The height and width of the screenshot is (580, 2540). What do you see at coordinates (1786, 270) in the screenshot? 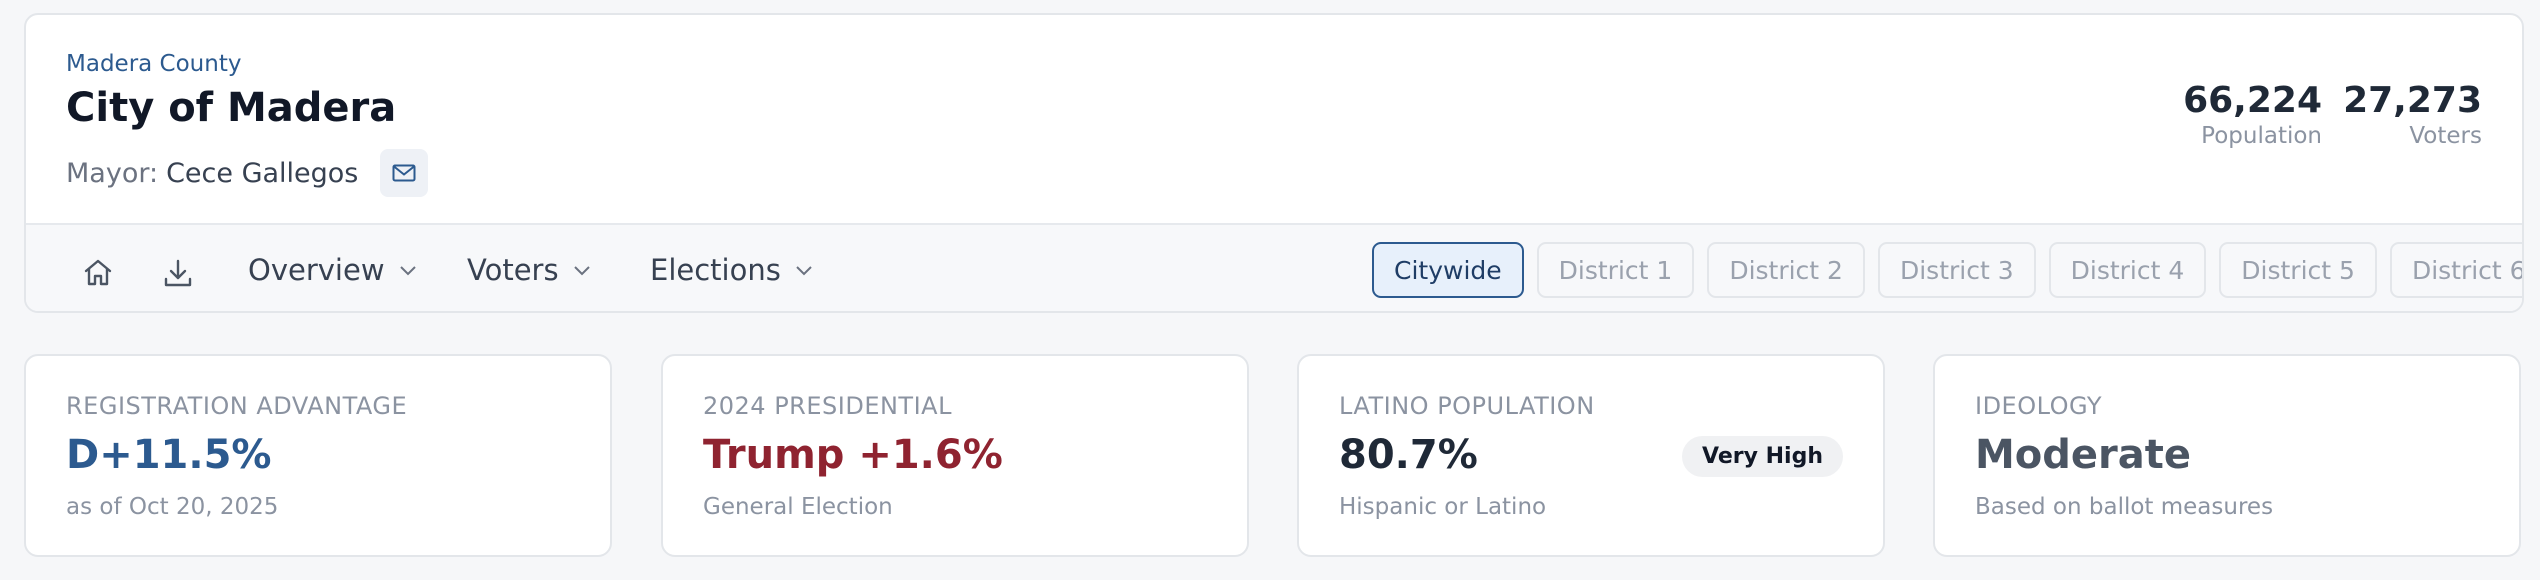
I see `tab-district-2: District 2` at bounding box center [1786, 270].